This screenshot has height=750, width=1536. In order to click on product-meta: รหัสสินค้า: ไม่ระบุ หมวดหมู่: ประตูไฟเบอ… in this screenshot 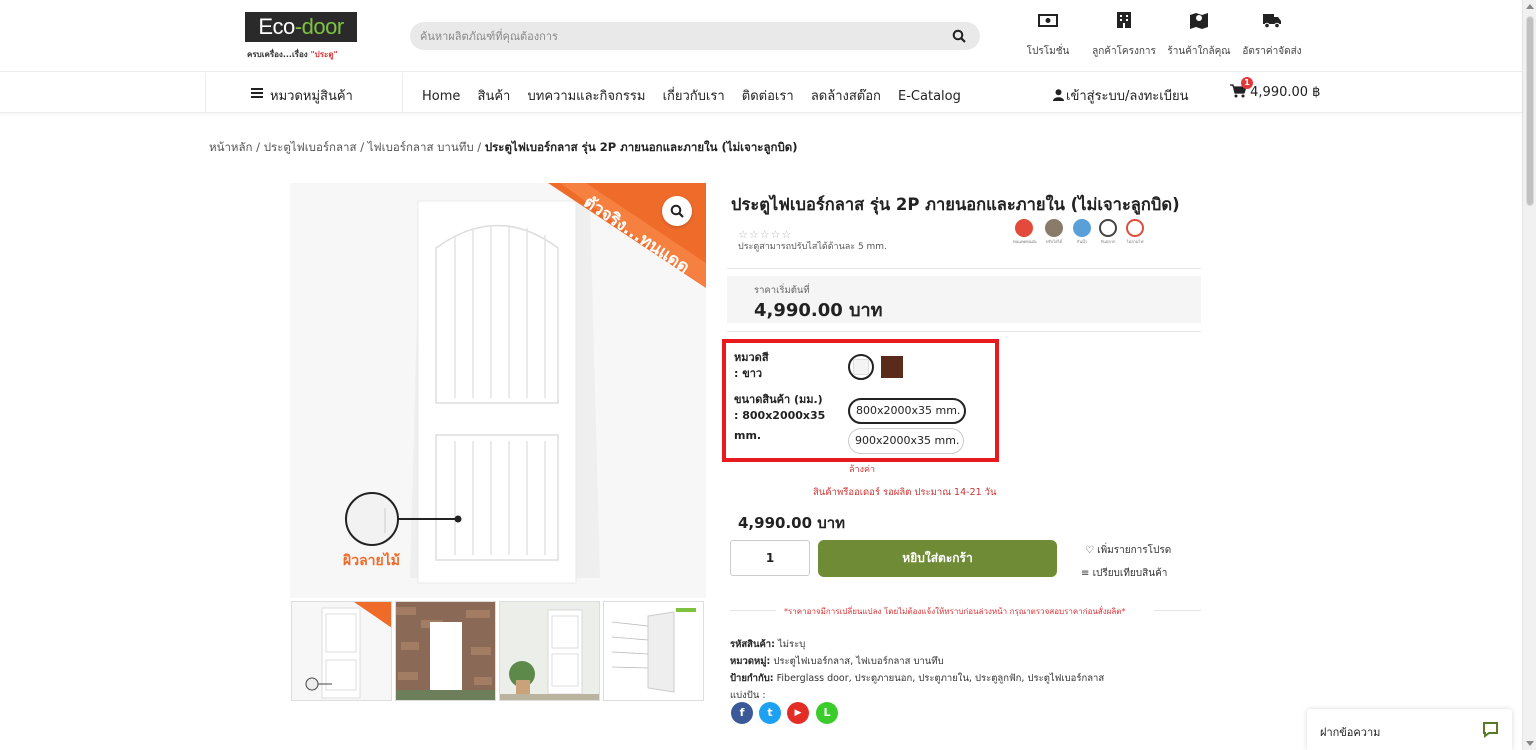, I will do `click(917, 670)`.